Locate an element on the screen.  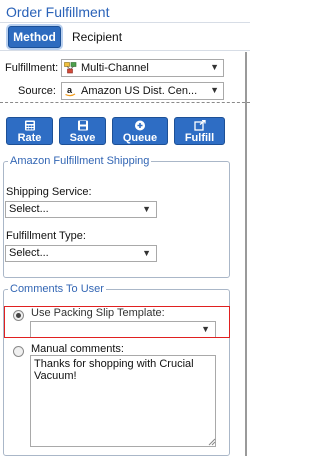
tab-recipient: Recipient is located at coordinates (97, 37).